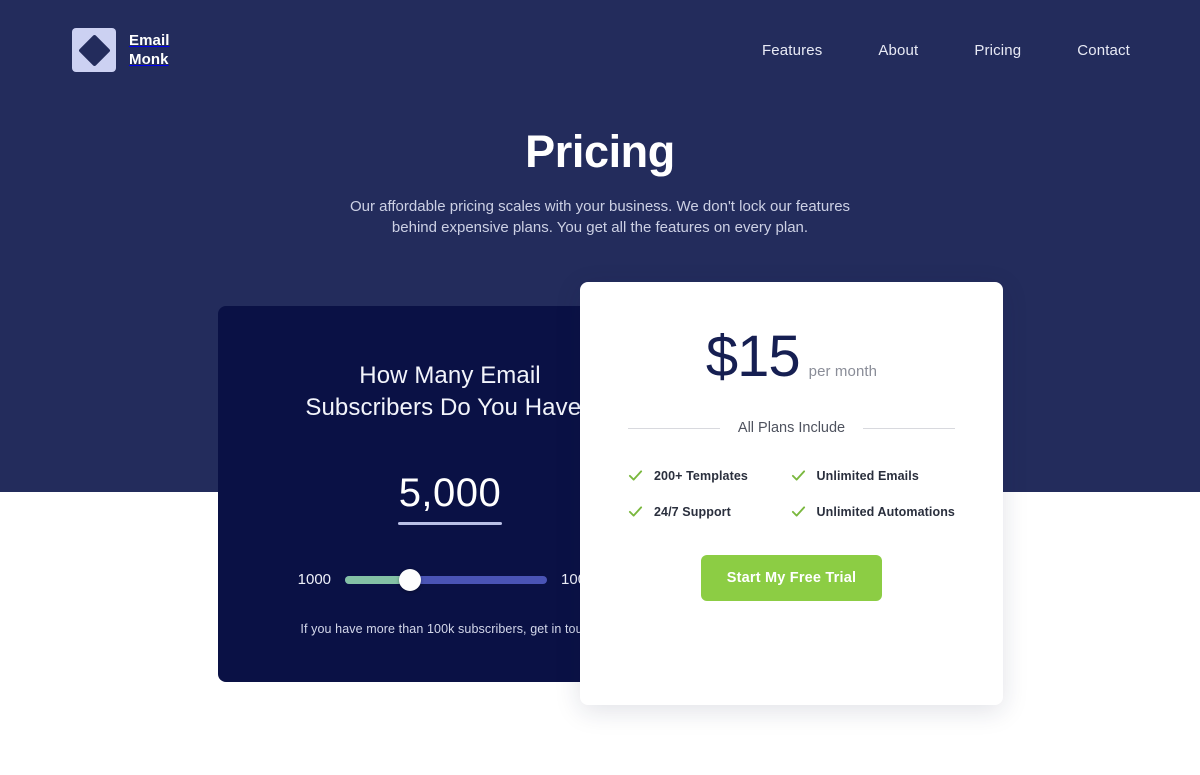  What do you see at coordinates (792, 50) in the screenshot?
I see `nav-item-features: Features` at bounding box center [792, 50].